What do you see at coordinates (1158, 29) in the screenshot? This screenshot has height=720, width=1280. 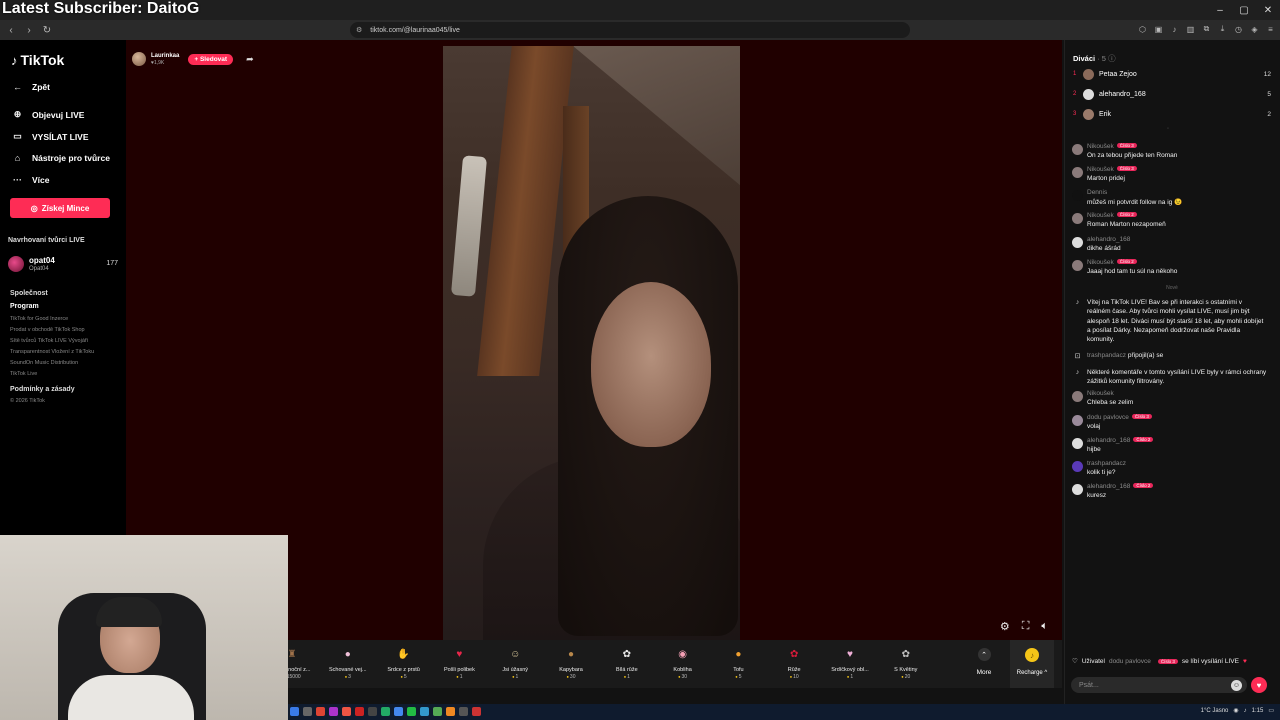 I see `screenshot-icon: ▣` at bounding box center [1158, 29].